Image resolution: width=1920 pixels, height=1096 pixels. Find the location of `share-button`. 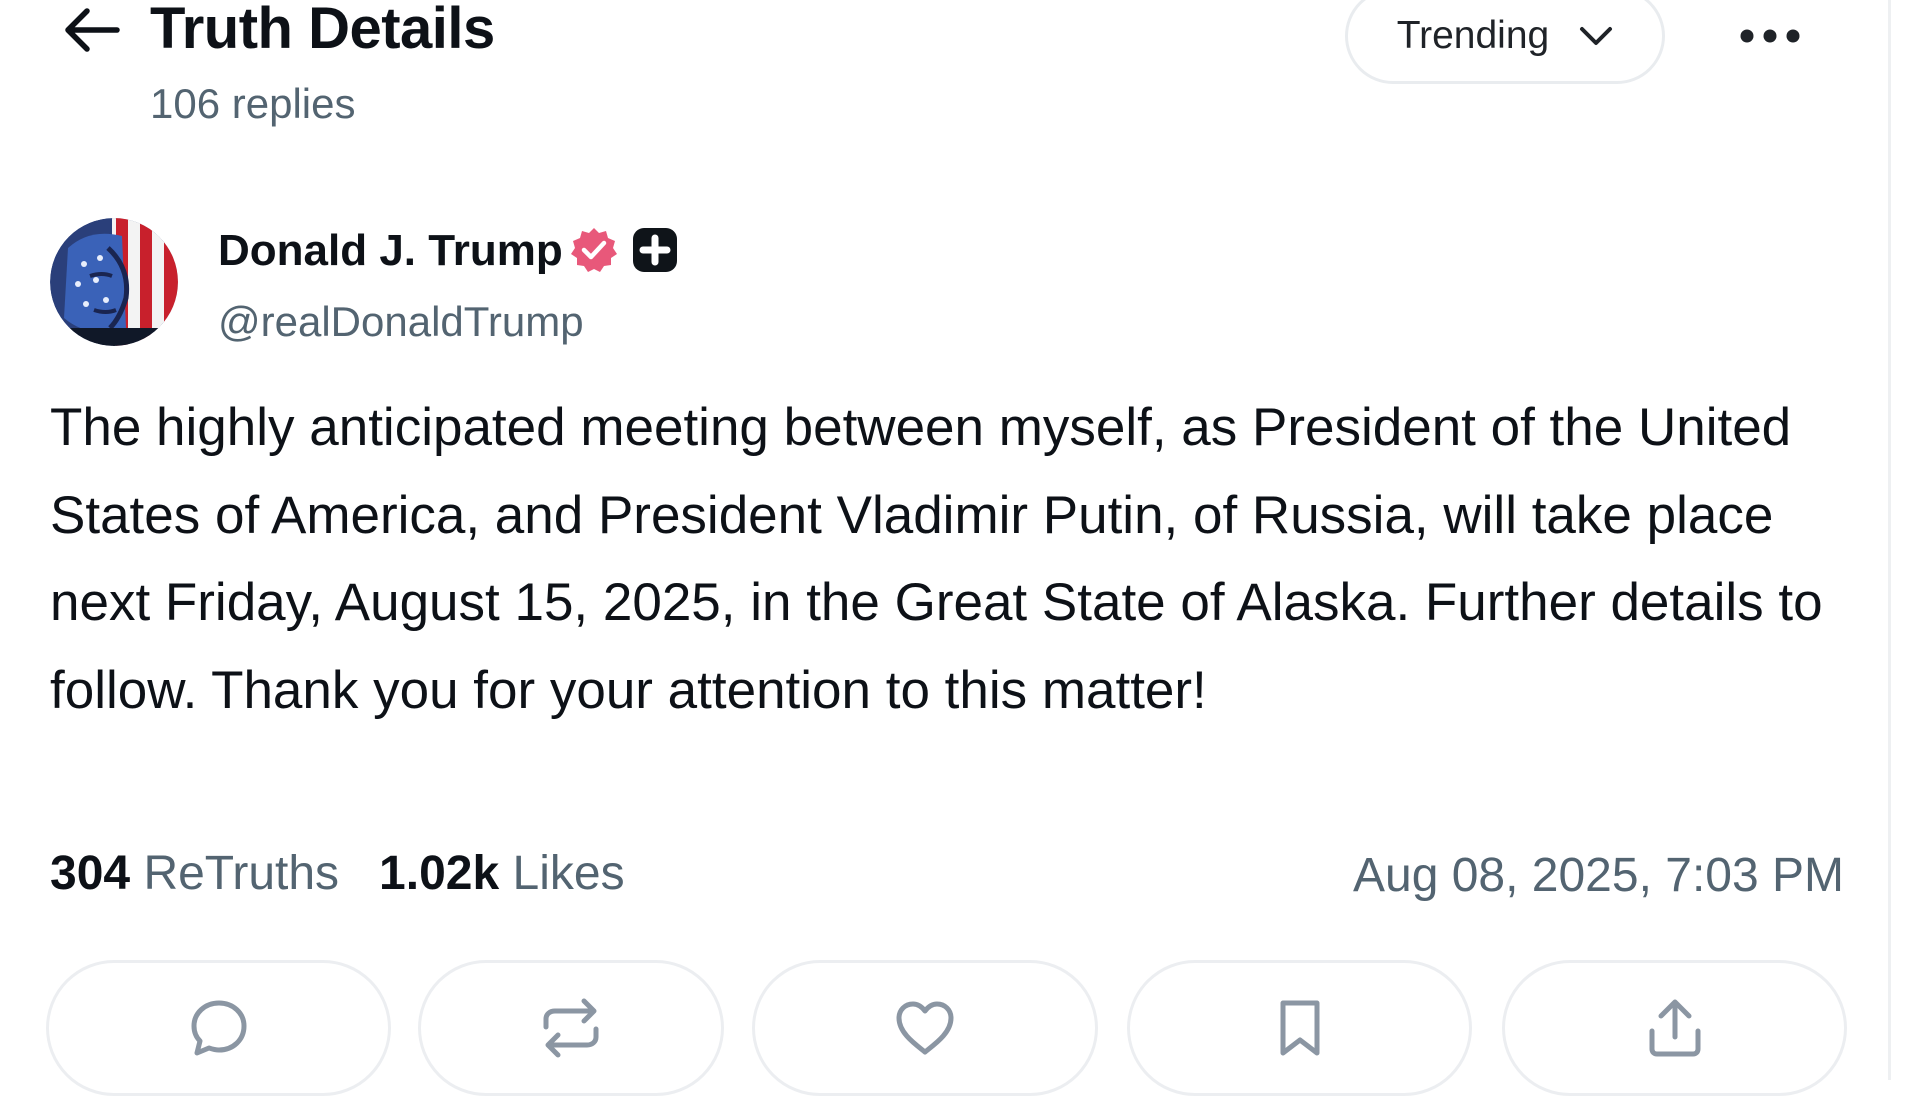

share-button is located at coordinates (1674, 1028).